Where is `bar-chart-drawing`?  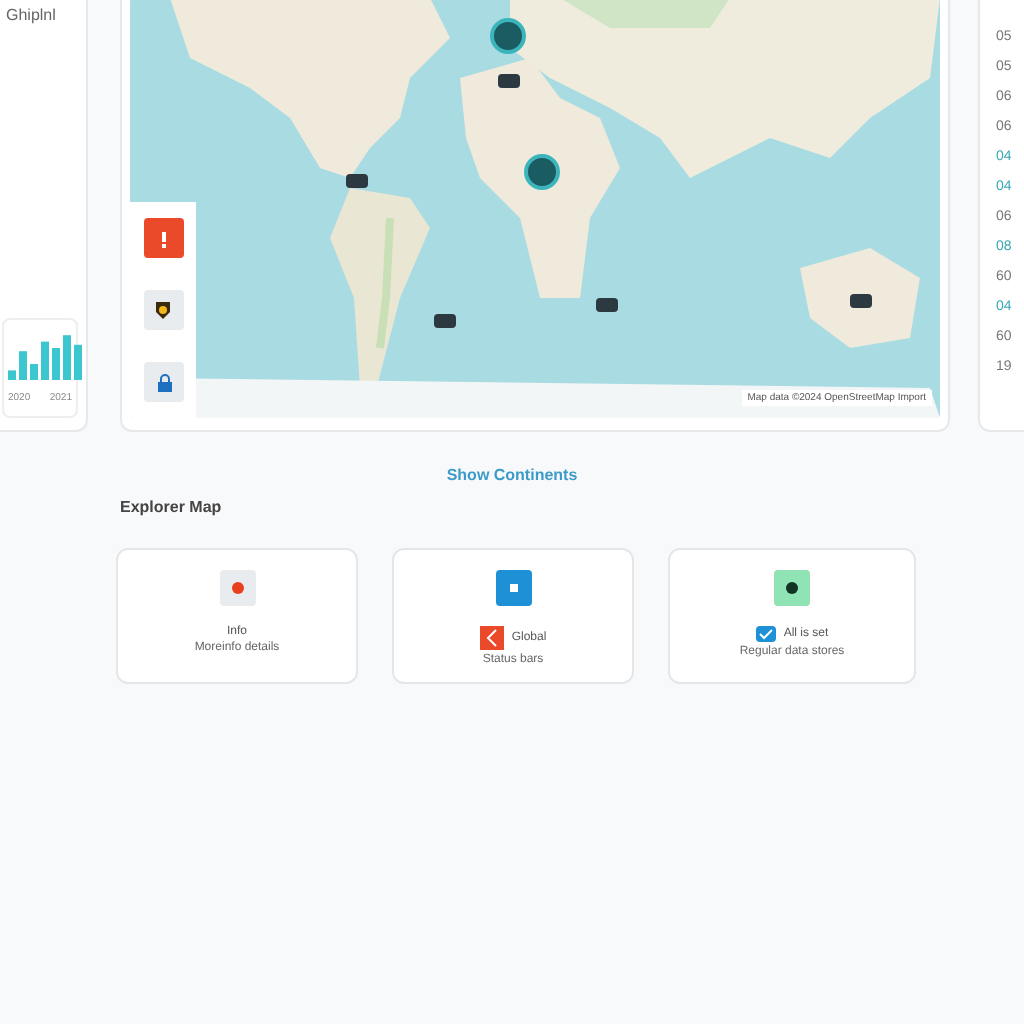 bar-chart-drawing is located at coordinates (48, 356).